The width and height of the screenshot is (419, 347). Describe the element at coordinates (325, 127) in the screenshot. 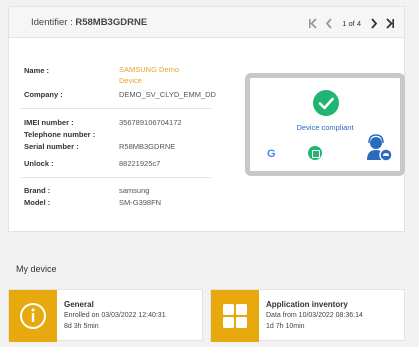

I see `compliance-status: Device compliant` at that location.